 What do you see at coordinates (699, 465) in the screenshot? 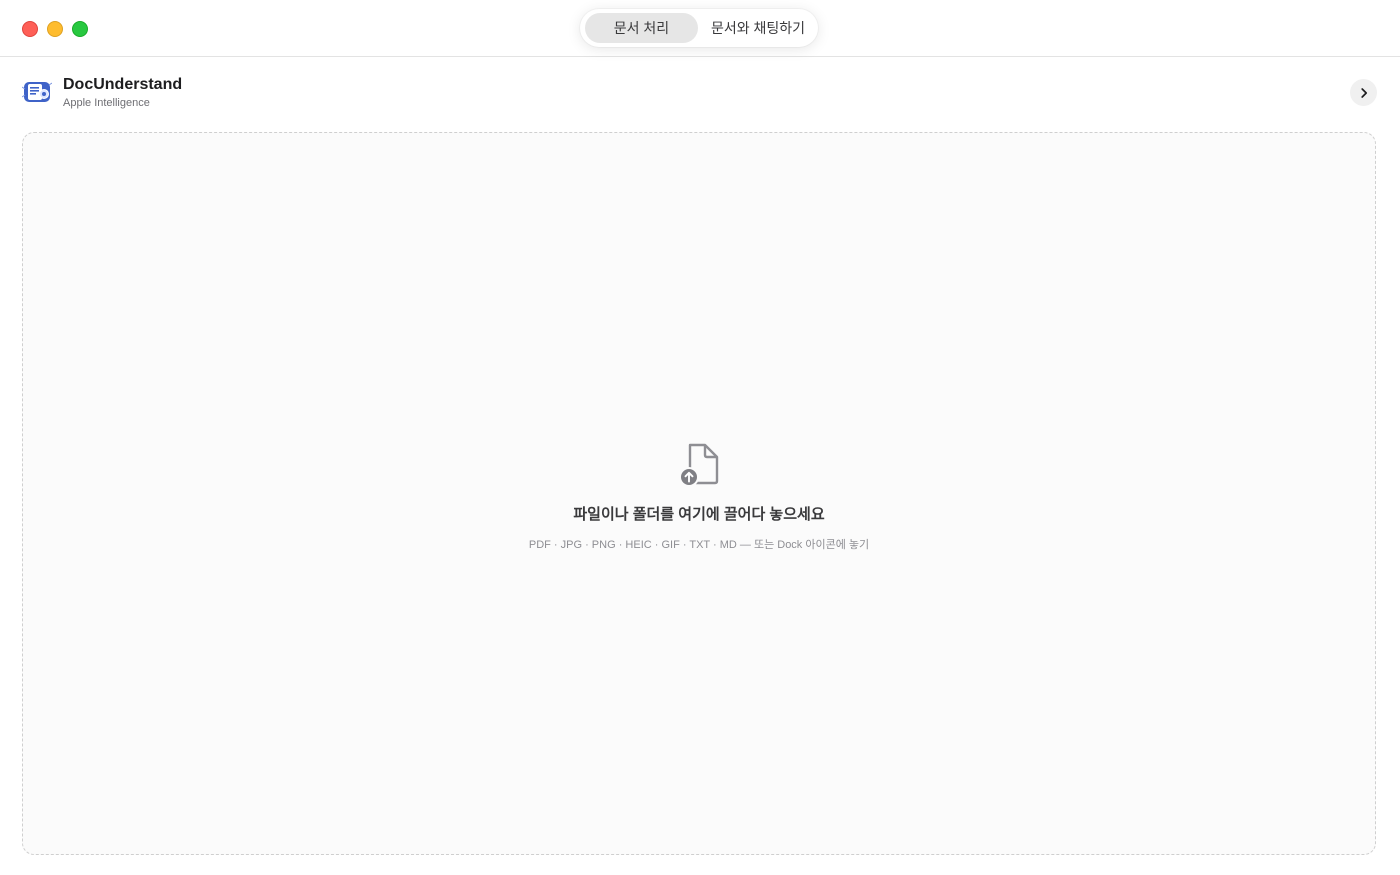
I see `document-upload-icon` at bounding box center [699, 465].